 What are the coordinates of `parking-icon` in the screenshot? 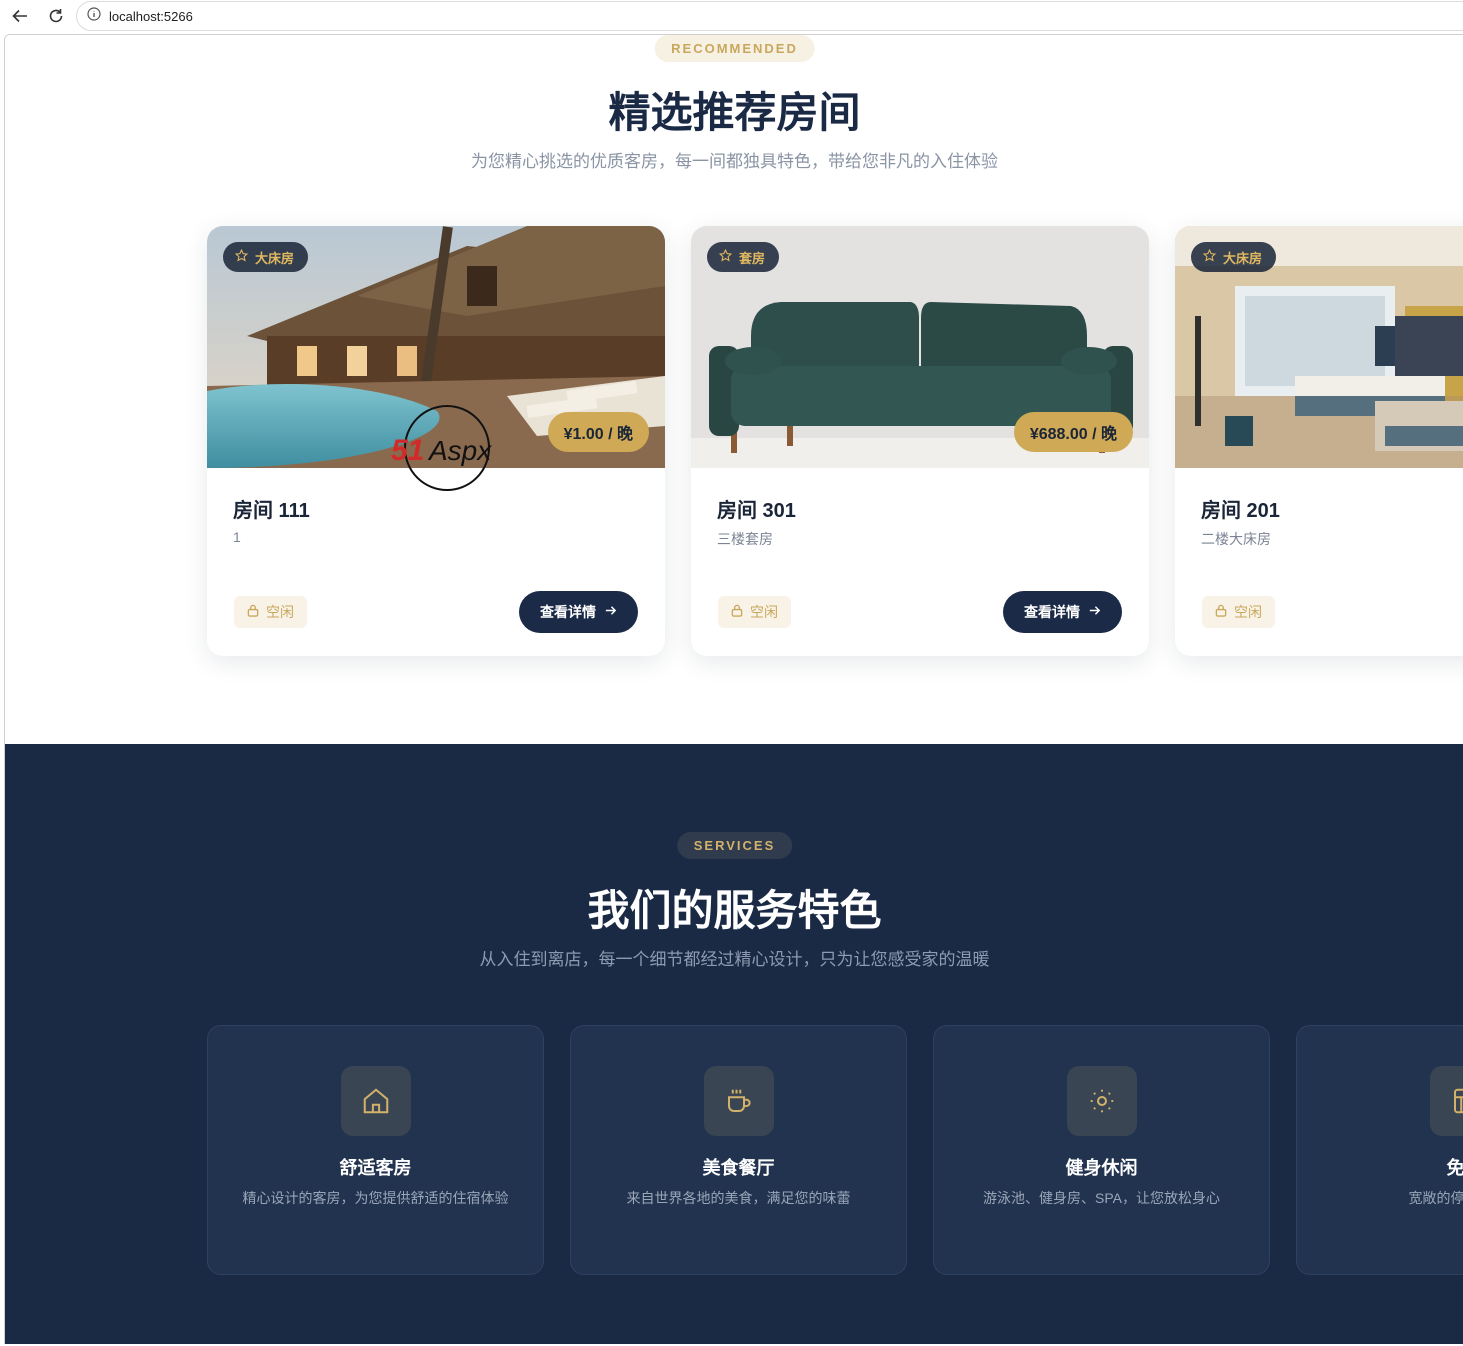 It's located at (1446, 1101).